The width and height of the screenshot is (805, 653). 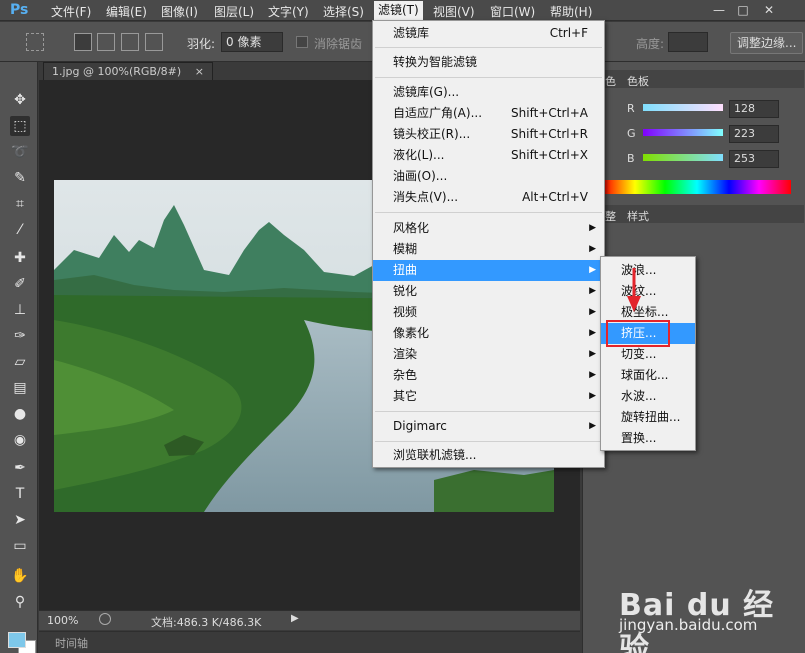 What do you see at coordinates (117, 71) in the screenshot?
I see `document-tab-title: 1.jpg @ 100%(RGB/8#)` at bounding box center [117, 71].